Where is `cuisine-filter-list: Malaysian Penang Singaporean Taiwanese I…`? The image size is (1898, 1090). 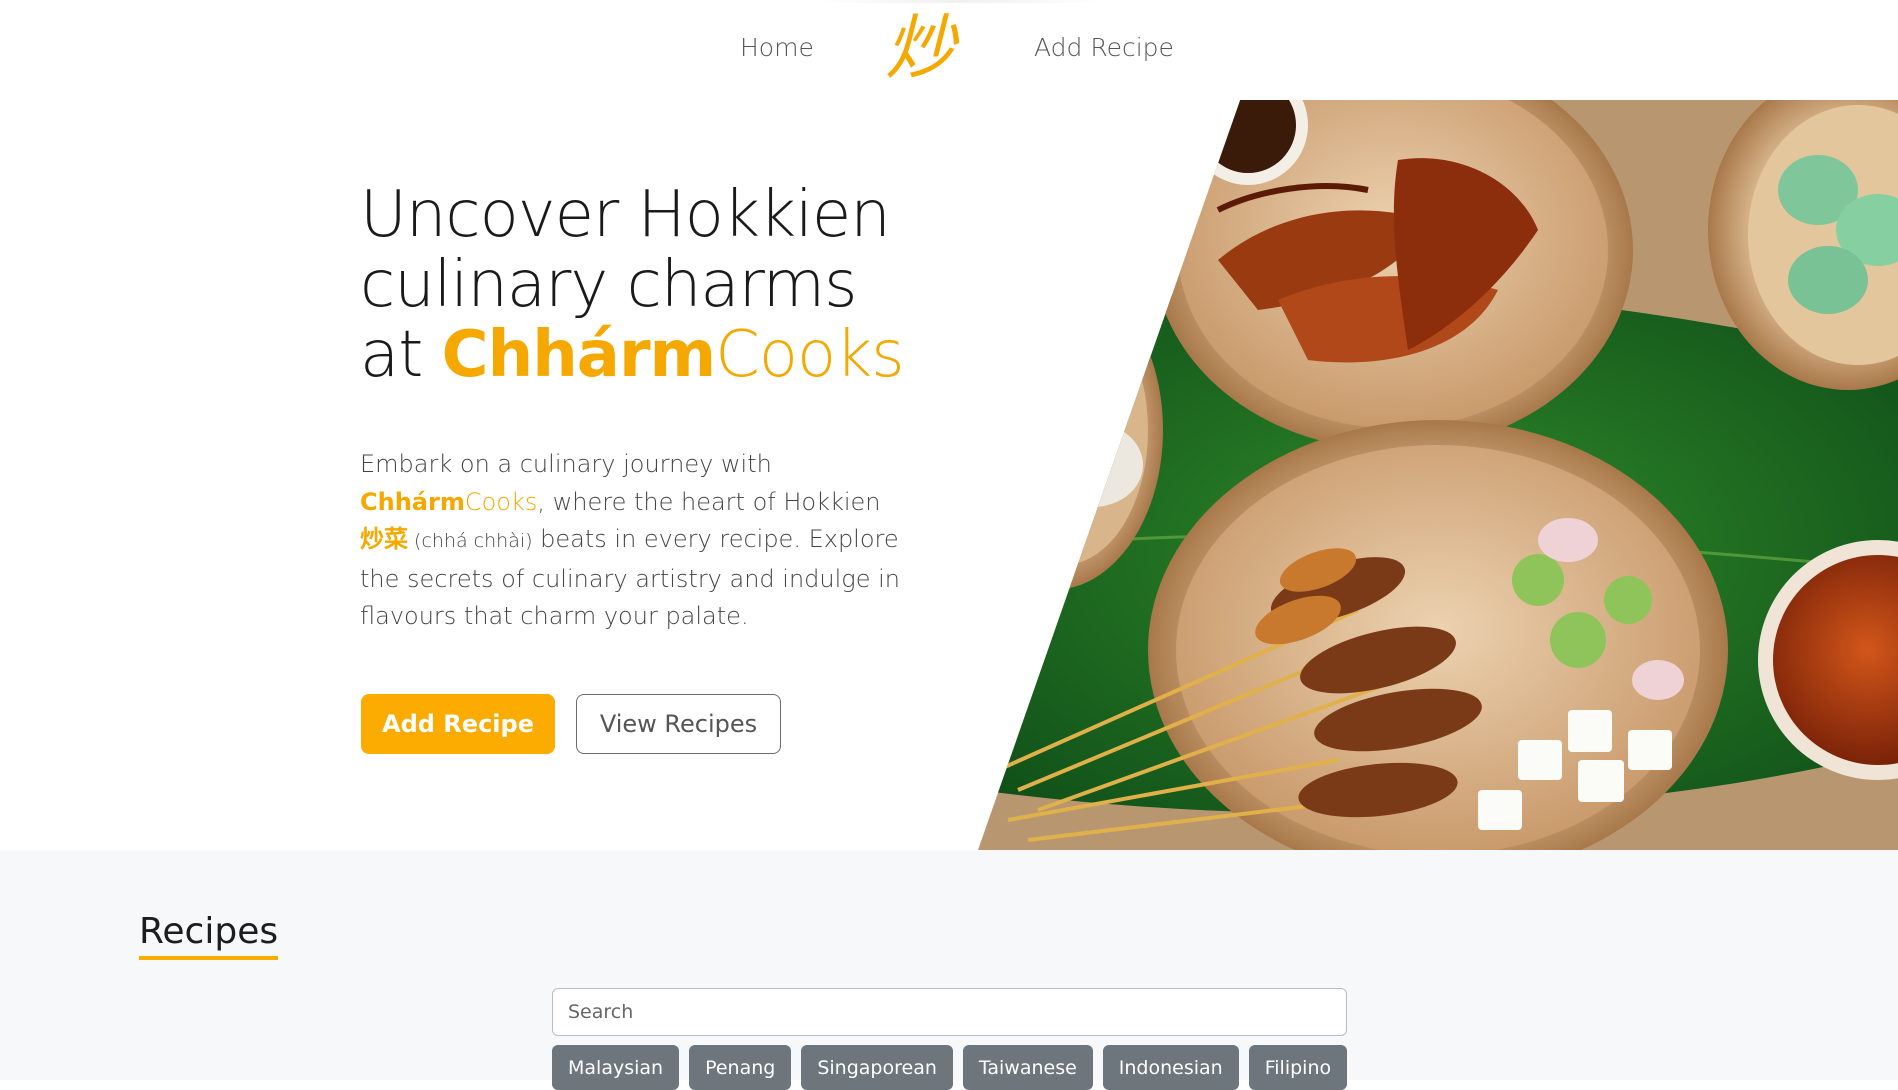 cuisine-filter-list: Malaysian Penang Singaporean Taiwanese I… is located at coordinates (950, 1067).